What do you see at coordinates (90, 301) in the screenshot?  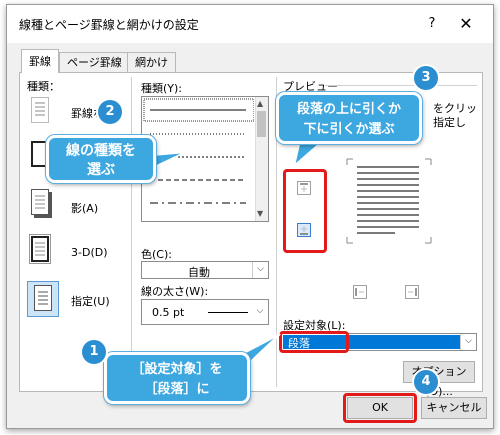 I see `setting-custom-label: 指定(U)` at bounding box center [90, 301].